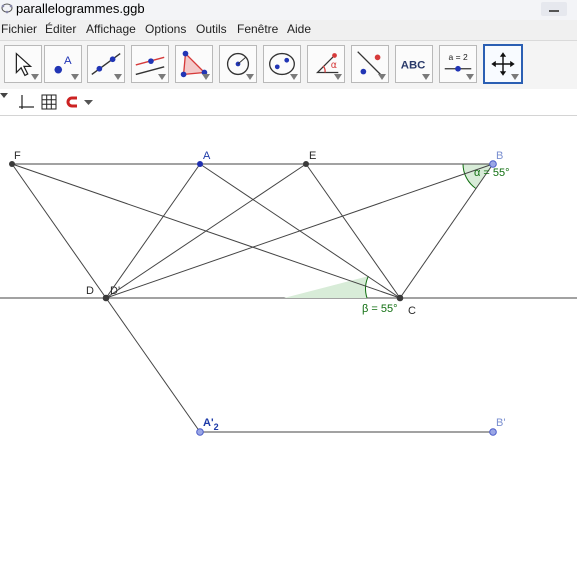 The image size is (577, 580). Describe the element at coordinates (500, 423) in the screenshot. I see `label-b2: B'` at that location.